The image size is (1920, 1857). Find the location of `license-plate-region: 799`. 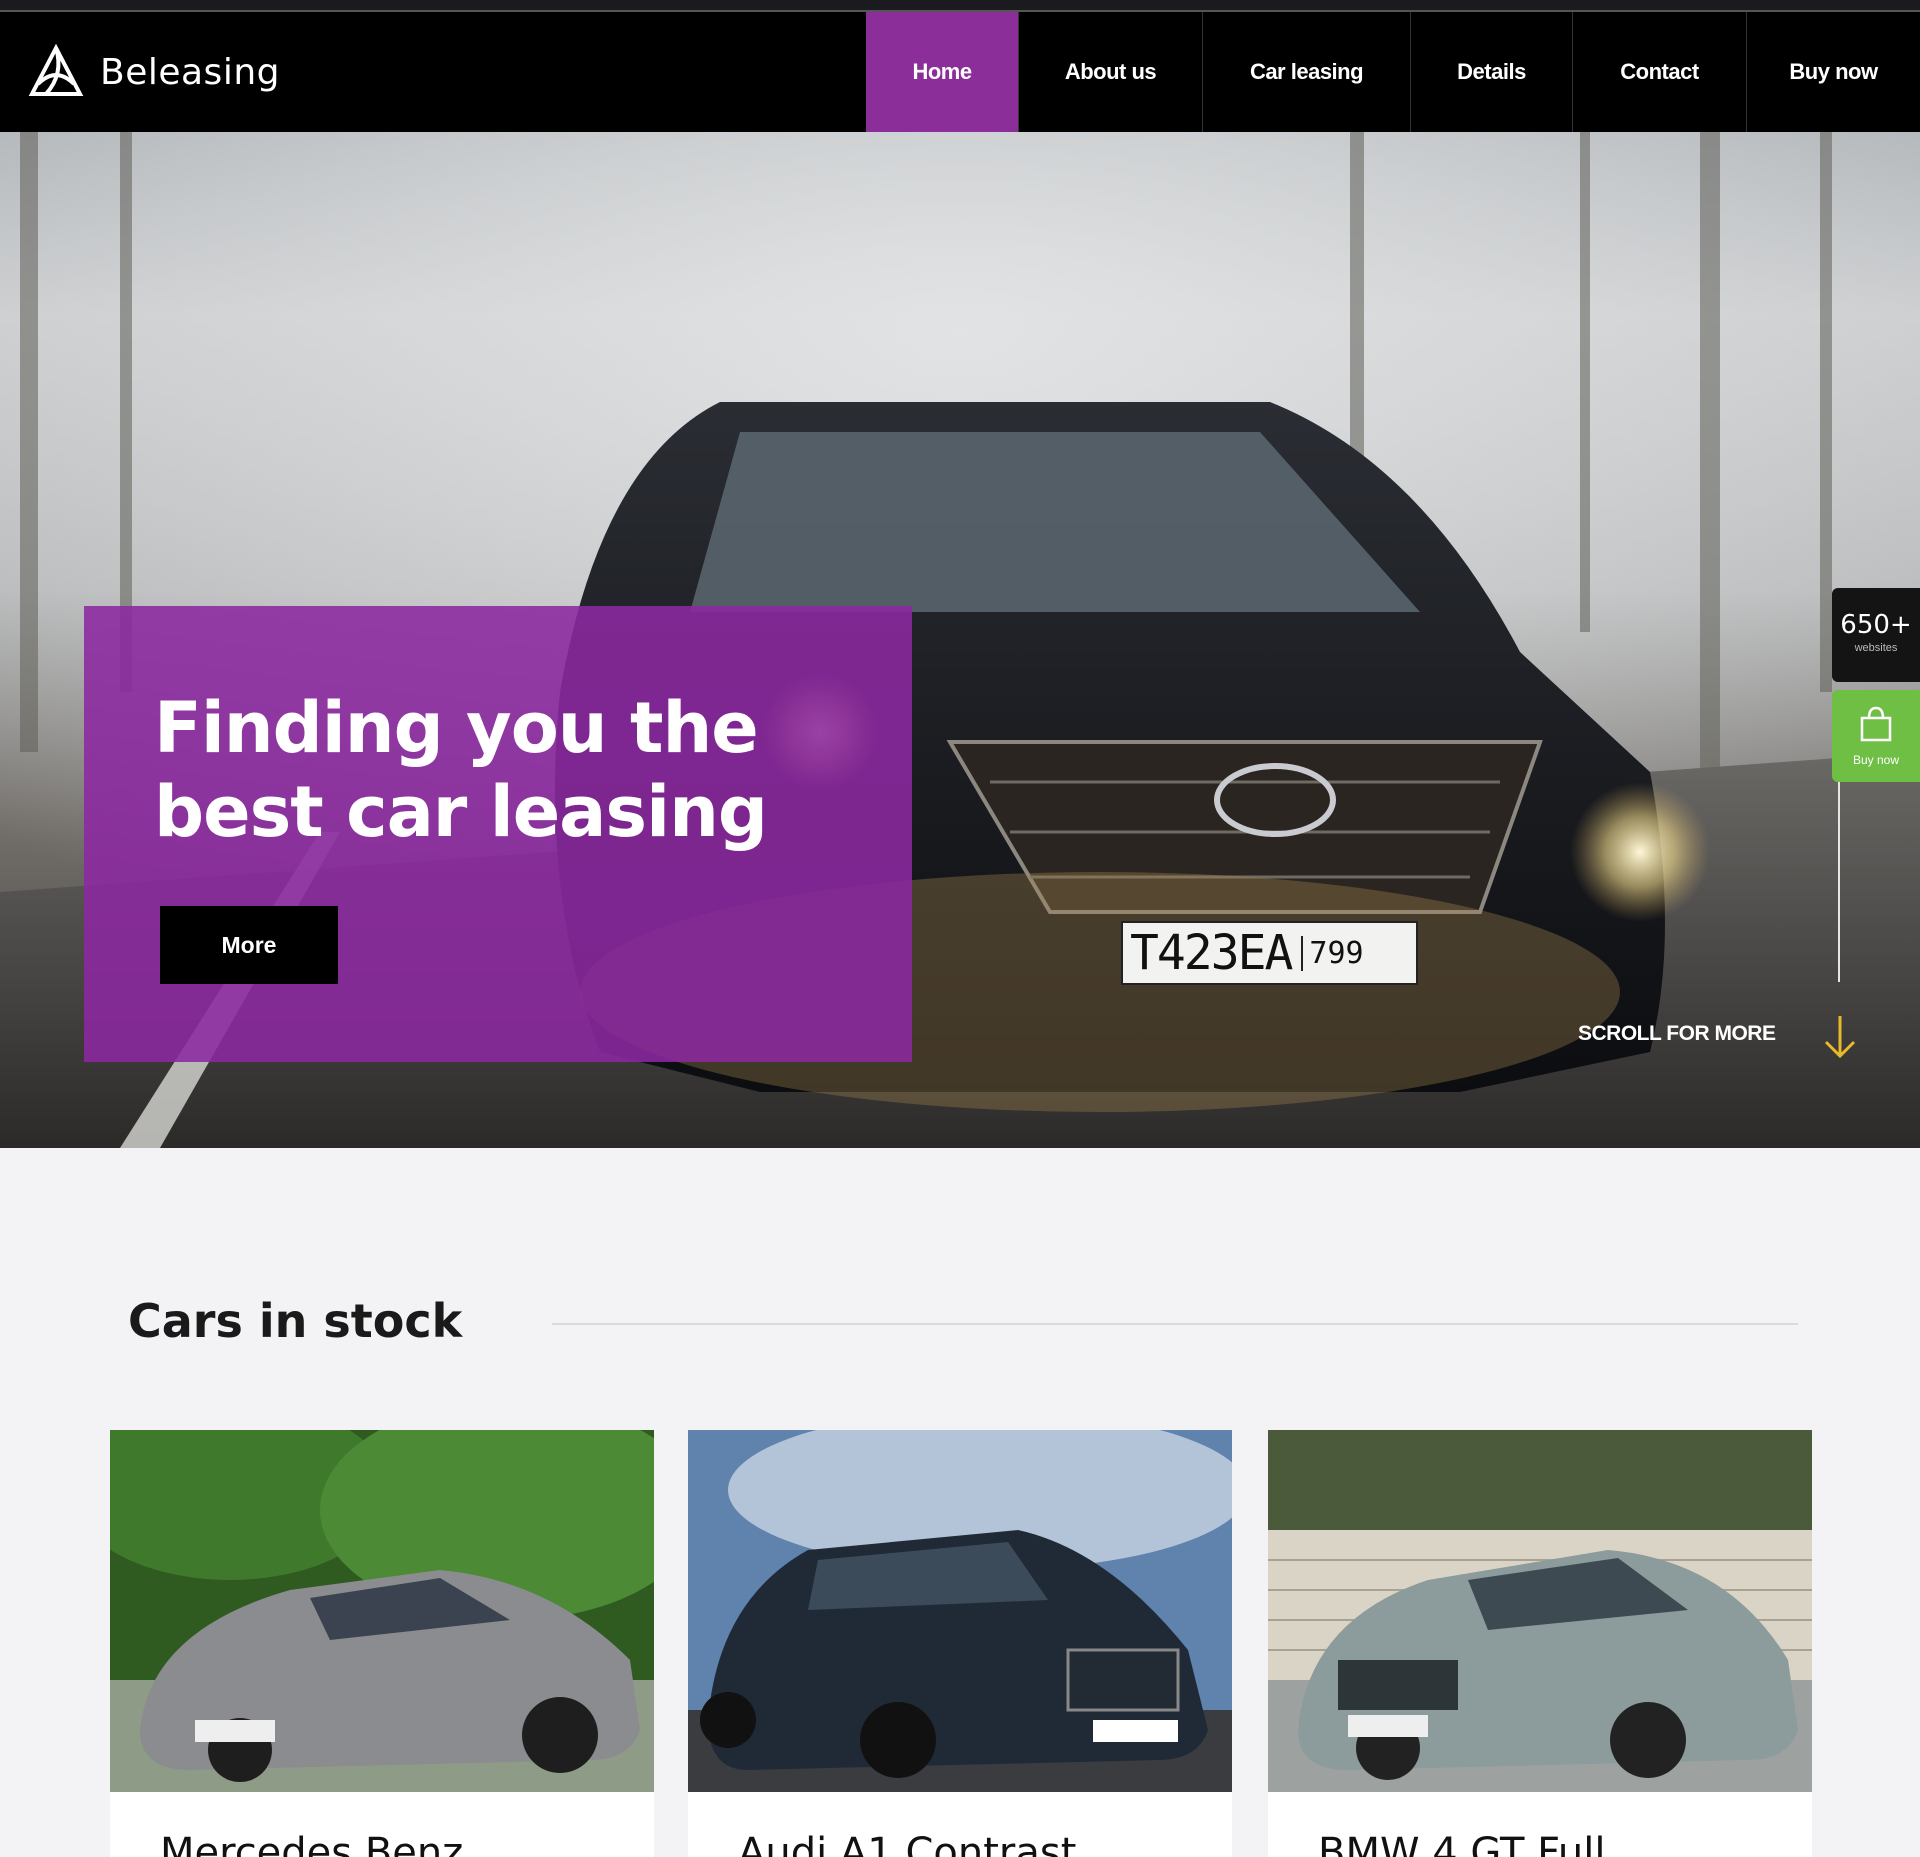

license-plate-region: 799 is located at coordinates (1332, 953).